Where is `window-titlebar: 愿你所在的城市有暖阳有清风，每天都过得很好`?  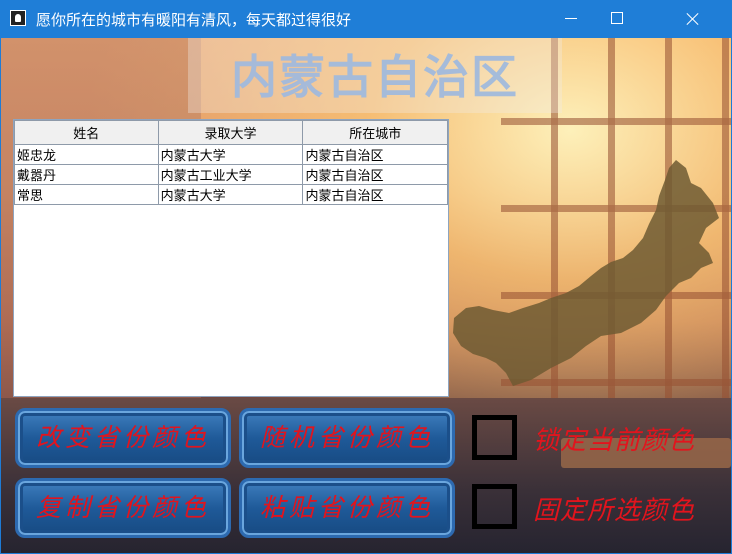
window-titlebar: 愿你所在的城市有暖阳有清风，每天都过得很好 is located at coordinates (366, 19).